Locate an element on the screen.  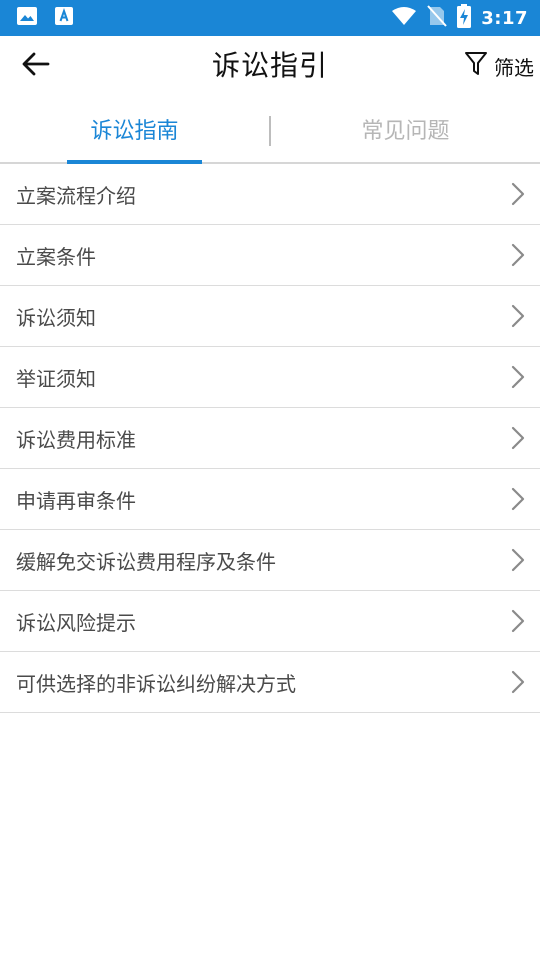
list-item-label: 可供选择的非诉讼纠纷解决方式 is located at coordinates (156, 683).